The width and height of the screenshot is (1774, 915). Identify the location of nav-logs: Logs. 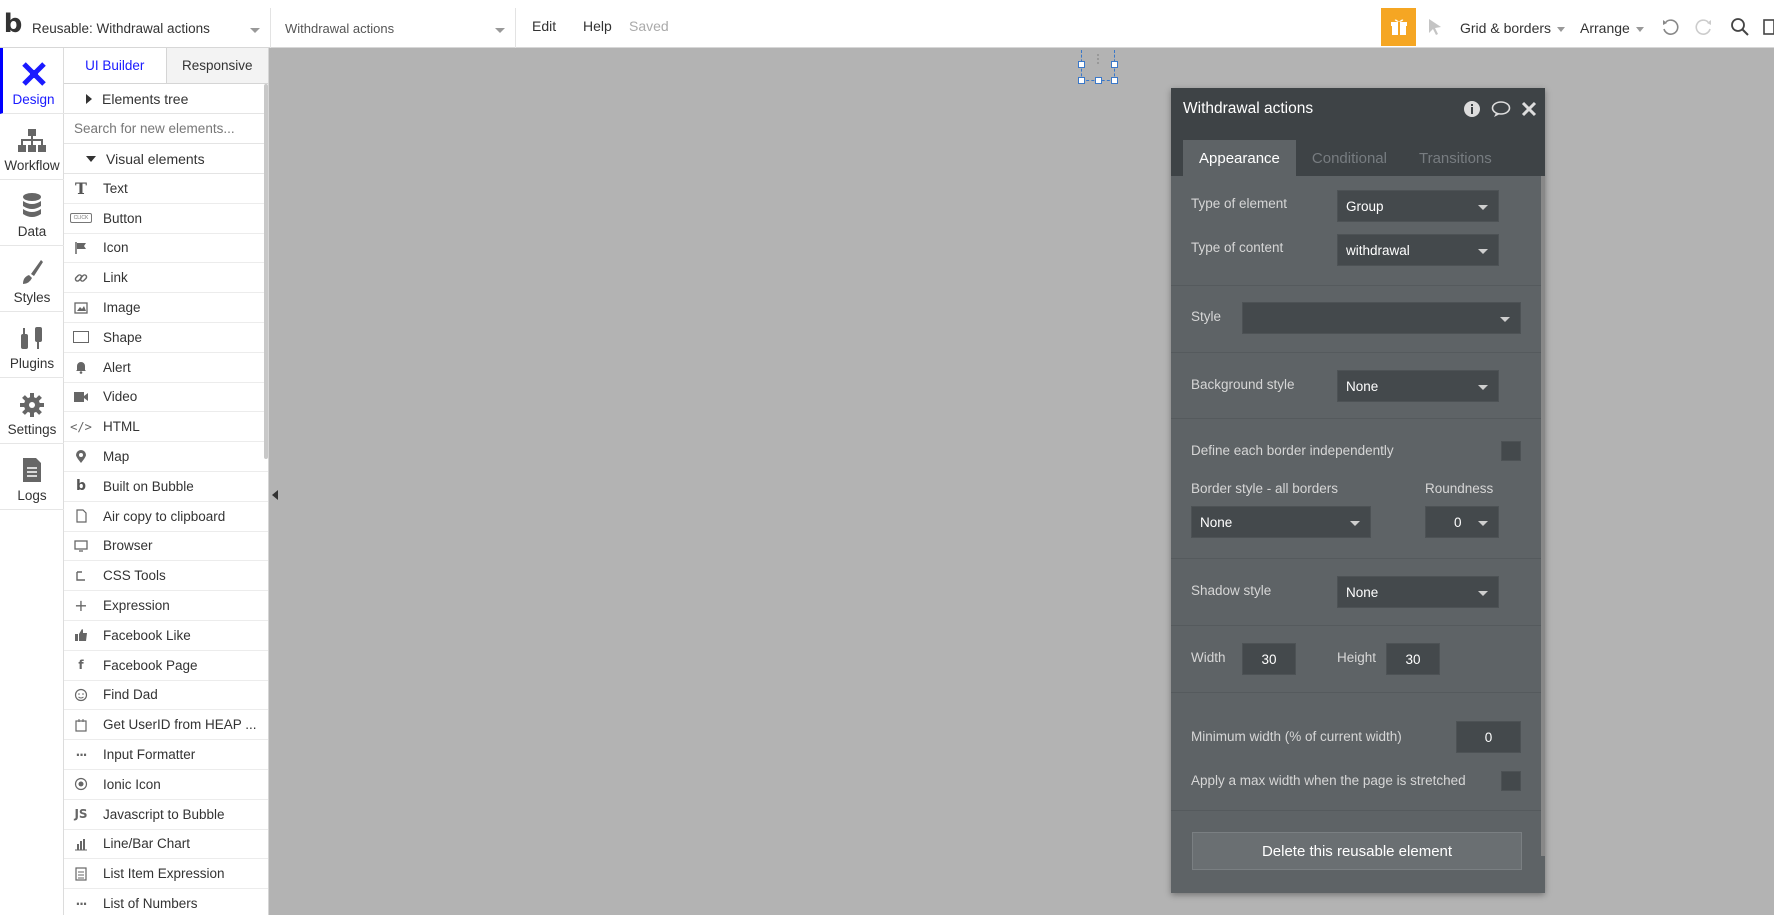
(32, 477).